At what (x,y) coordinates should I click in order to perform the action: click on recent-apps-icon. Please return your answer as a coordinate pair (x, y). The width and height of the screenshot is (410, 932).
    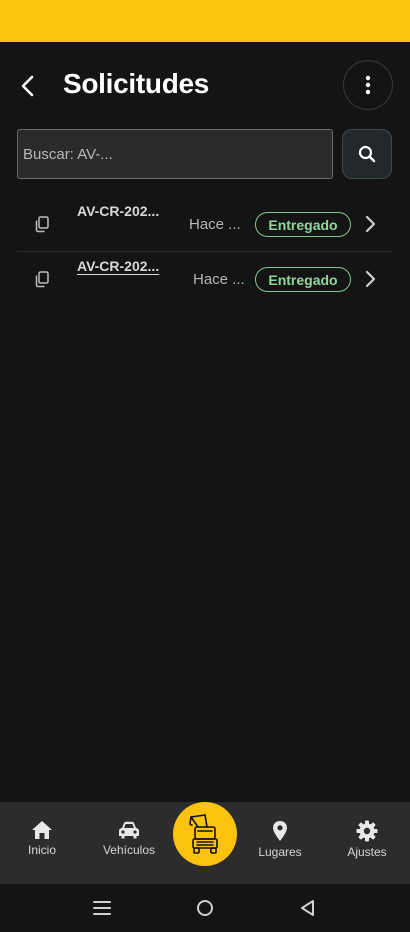
    Looking at the image, I should click on (102, 908).